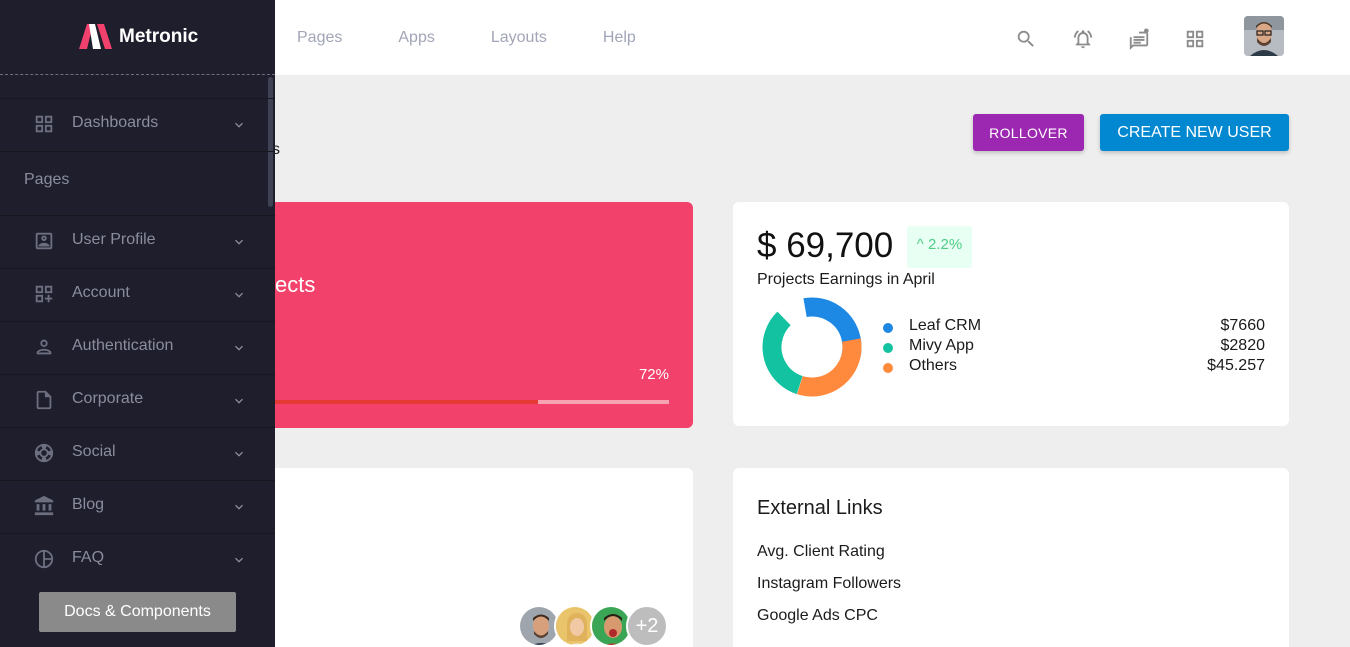 This screenshot has width=1350, height=647. I want to click on sidebar-item-label: Account, so click(101, 292).